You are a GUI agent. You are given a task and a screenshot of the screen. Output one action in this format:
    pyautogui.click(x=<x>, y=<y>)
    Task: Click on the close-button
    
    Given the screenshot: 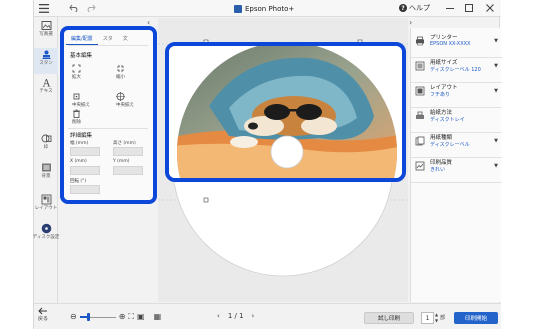 What is the action you would take?
    pyautogui.click(x=490, y=8)
    